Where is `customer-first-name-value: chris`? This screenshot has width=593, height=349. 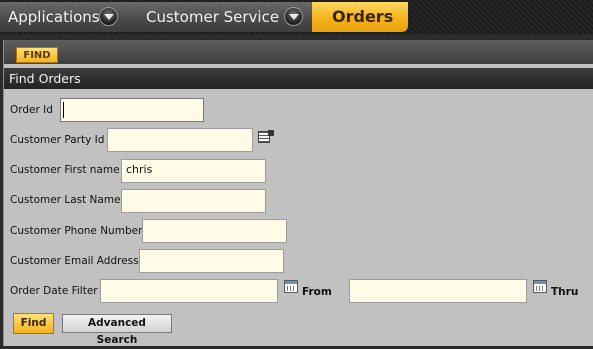 customer-first-name-value: chris is located at coordinates (139, 169).